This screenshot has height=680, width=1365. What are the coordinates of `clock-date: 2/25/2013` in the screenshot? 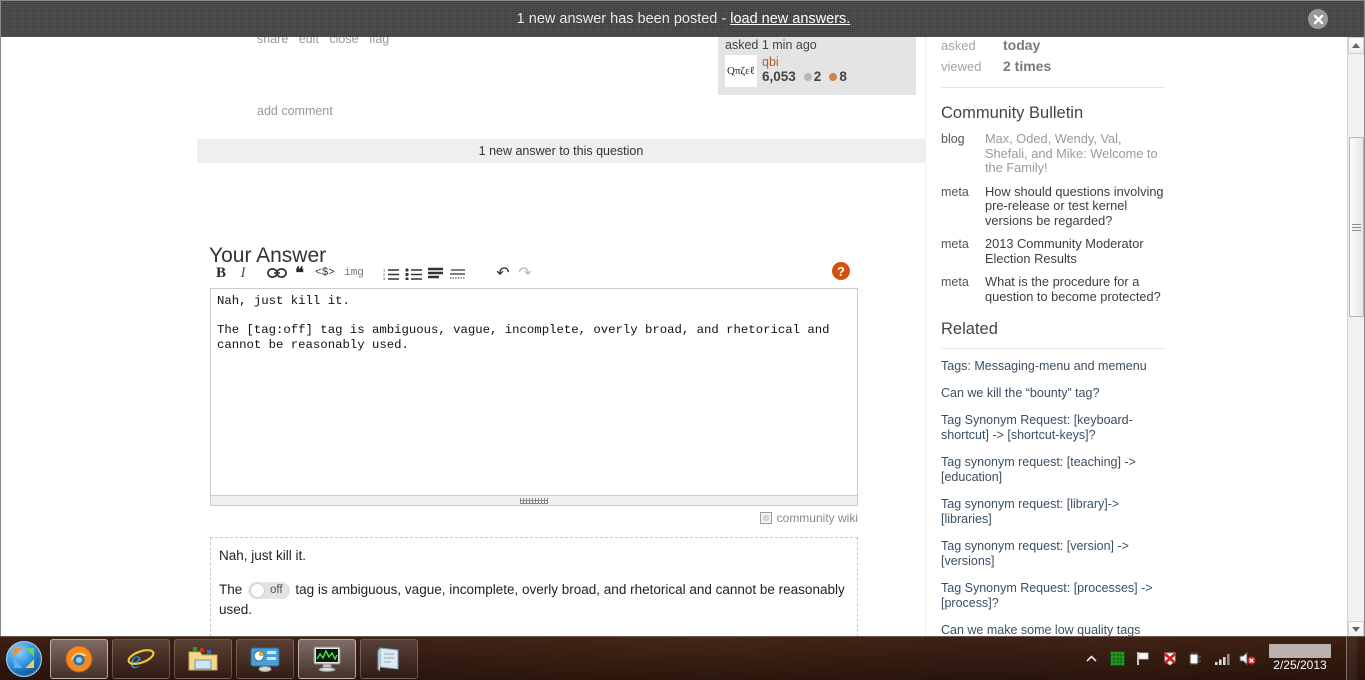 It's located at (1300, 665).